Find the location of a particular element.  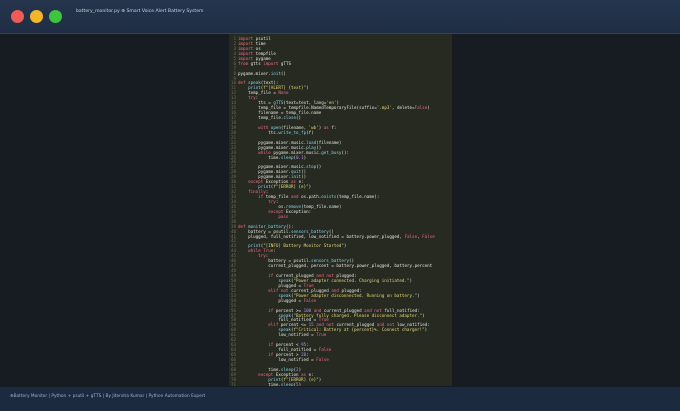

code-text: time.sleep(5) is located at coordinates (285, 383).